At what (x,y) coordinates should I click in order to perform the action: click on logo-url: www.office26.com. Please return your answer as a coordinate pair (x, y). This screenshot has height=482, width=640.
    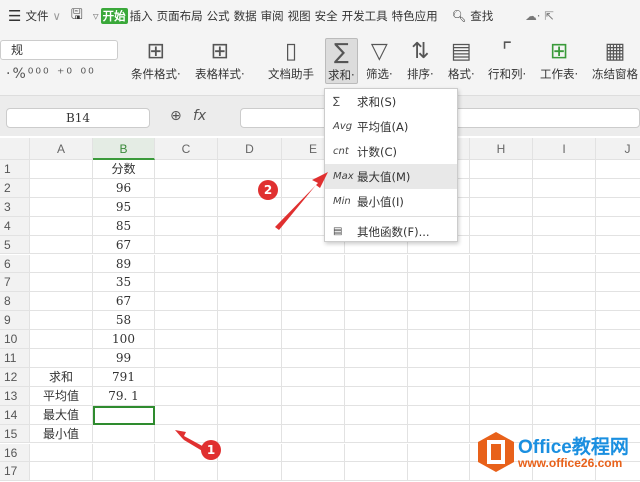
    Looking at the image, I should click on (570, 463).